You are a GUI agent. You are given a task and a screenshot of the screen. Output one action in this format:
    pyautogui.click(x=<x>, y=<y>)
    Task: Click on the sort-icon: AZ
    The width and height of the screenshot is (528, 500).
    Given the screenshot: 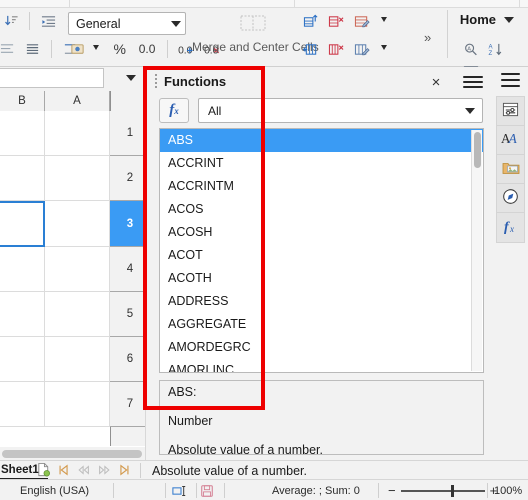 What is the action you would take?
    pyautogui.click(x=496, y=49)
    